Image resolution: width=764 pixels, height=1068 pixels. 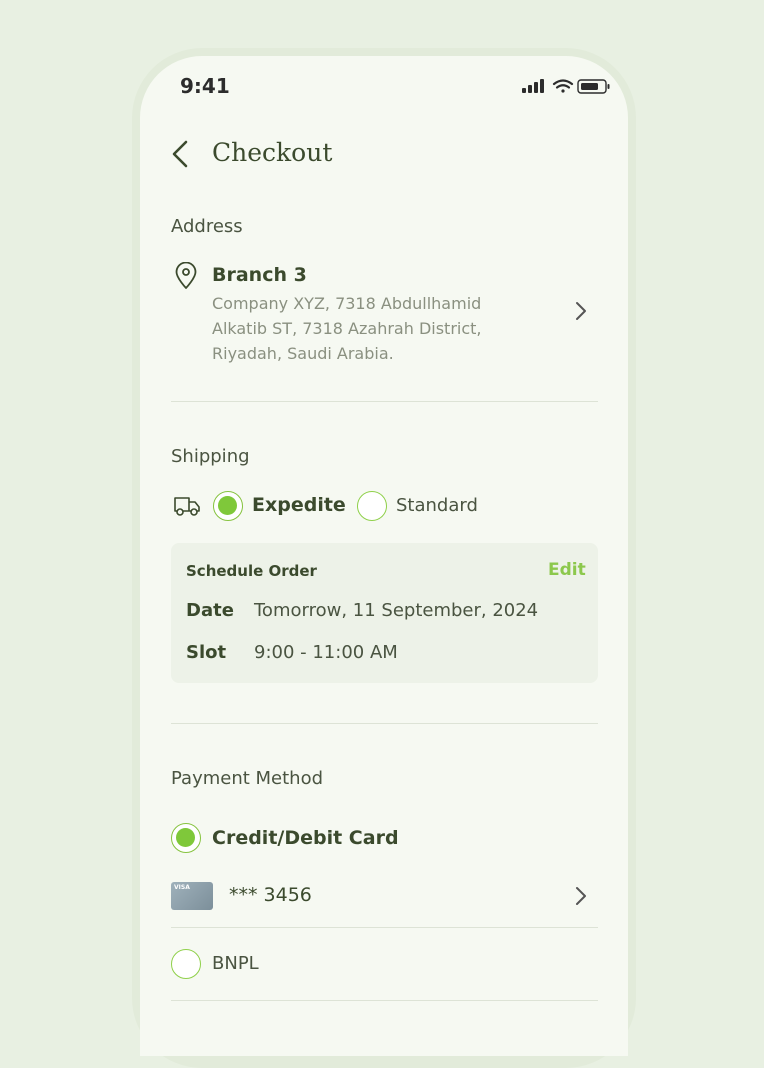 I want to click on shipping-expedite-radio, so click(x=228, y=506).